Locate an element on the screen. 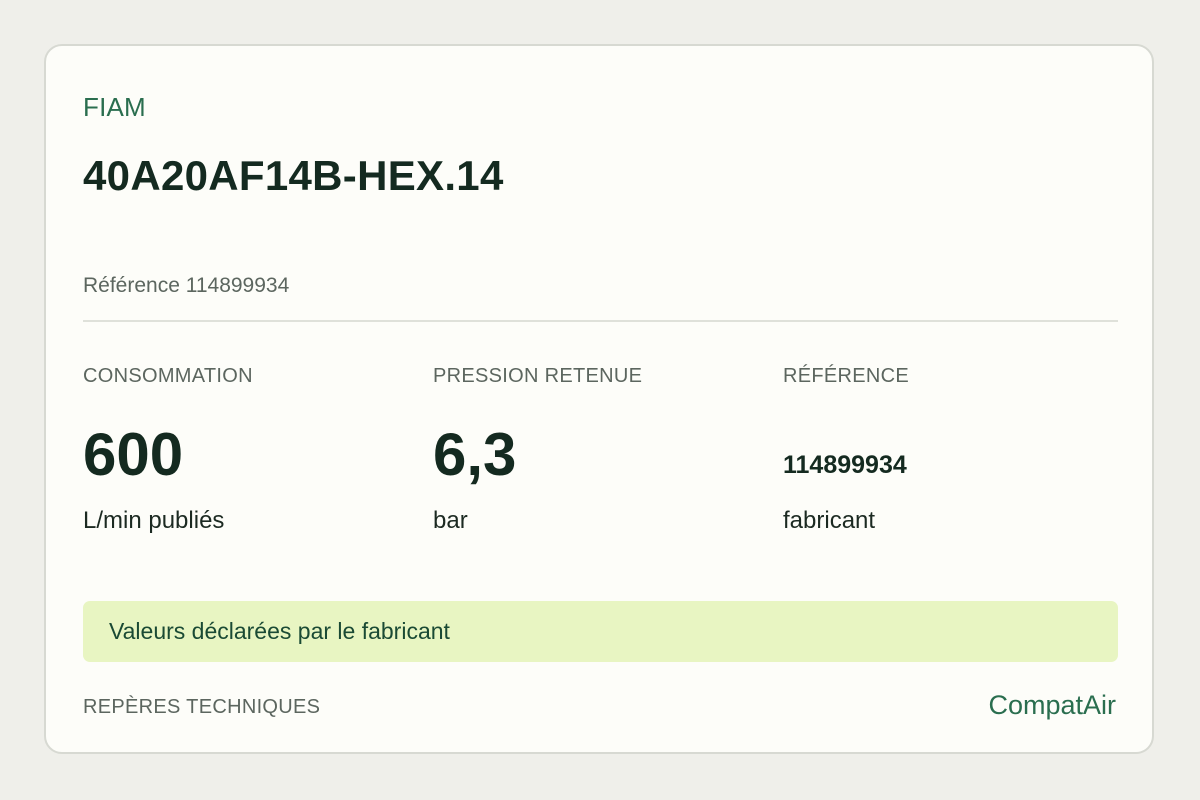 The height and width of the screenshot is (800, 1200). metric-pressure: PRESSION RETENUE 6,3 bar is located at coordinates (598, 449).